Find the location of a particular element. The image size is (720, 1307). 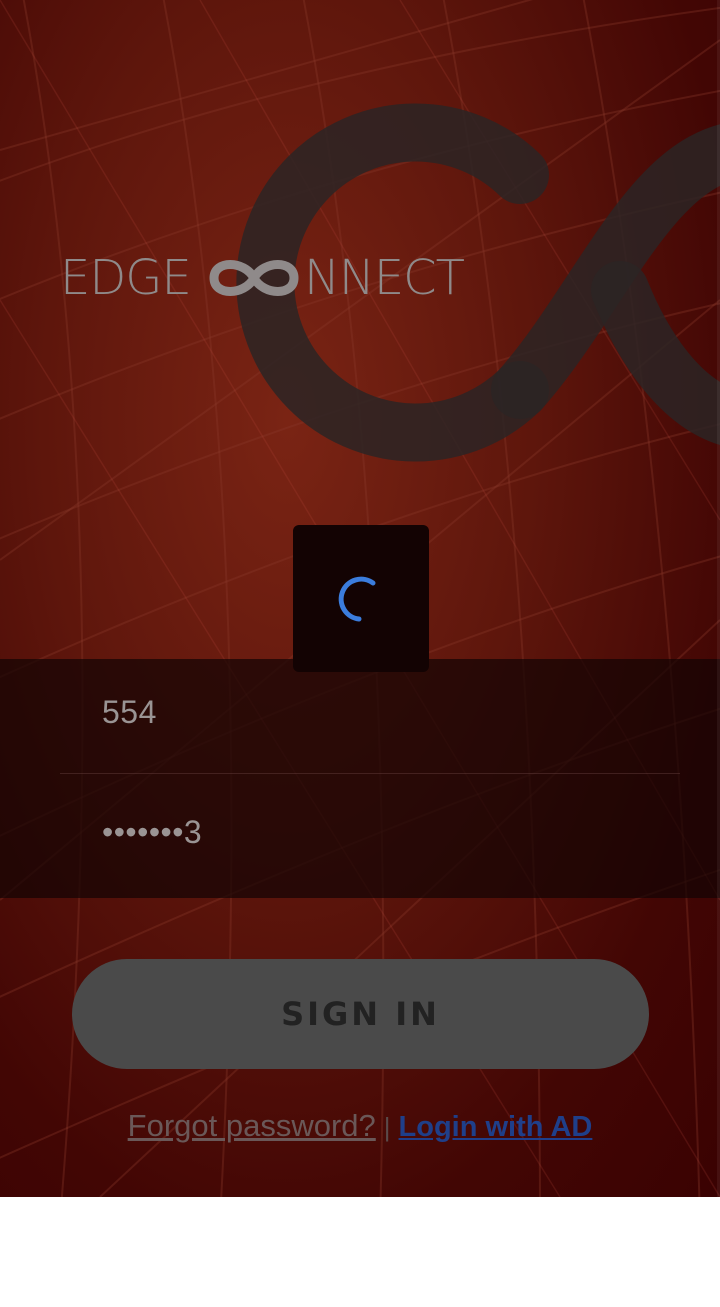

password-field: •••••••3 is located at coordinates (370, 839).